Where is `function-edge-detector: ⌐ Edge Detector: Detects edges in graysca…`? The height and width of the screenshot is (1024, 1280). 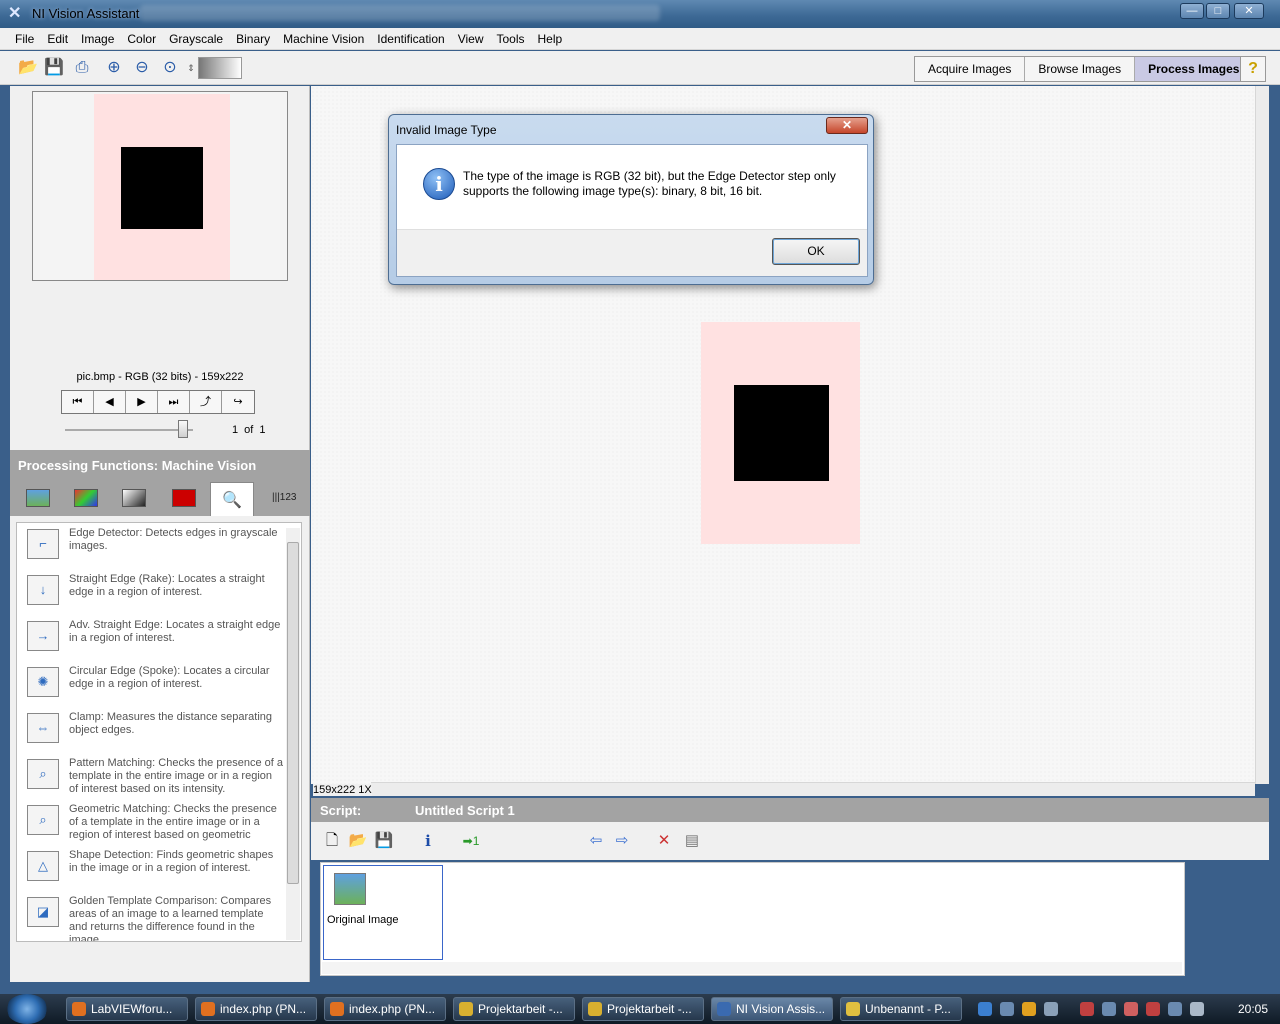
function-edge-detector: ⌐ Edge Detector: Detects edges in graysca… is located at coordinates (152, 546).